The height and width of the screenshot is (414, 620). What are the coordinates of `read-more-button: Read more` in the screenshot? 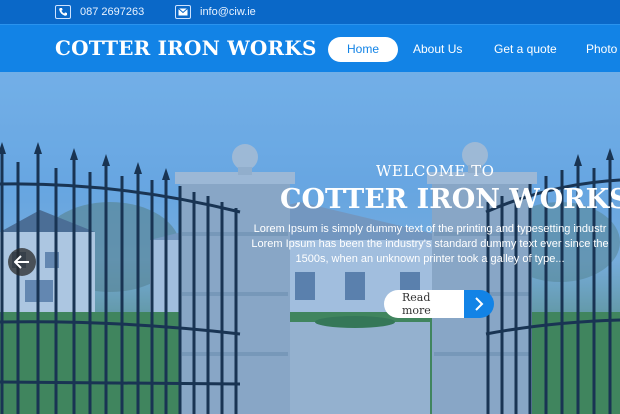 It's located at (439, 304).